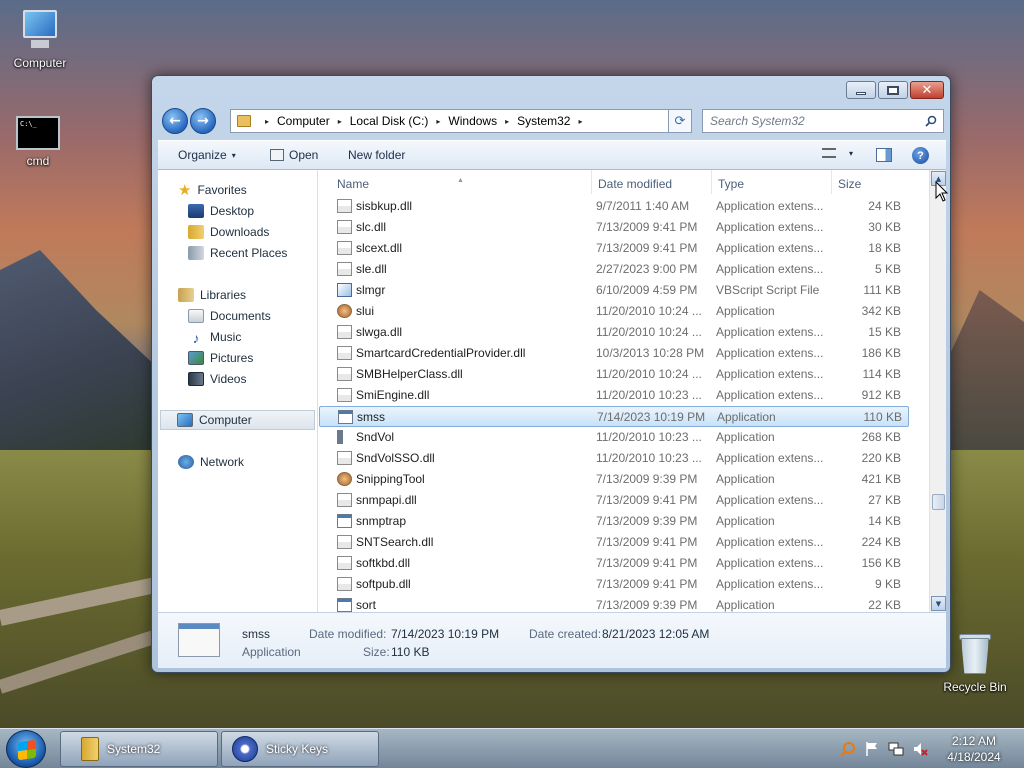 This screenshot has width=1024, height=768. What do you see at coordinates (353, 184) in the screenshot?
I see `column-header-name: Name` at bounding box center [353, 184].